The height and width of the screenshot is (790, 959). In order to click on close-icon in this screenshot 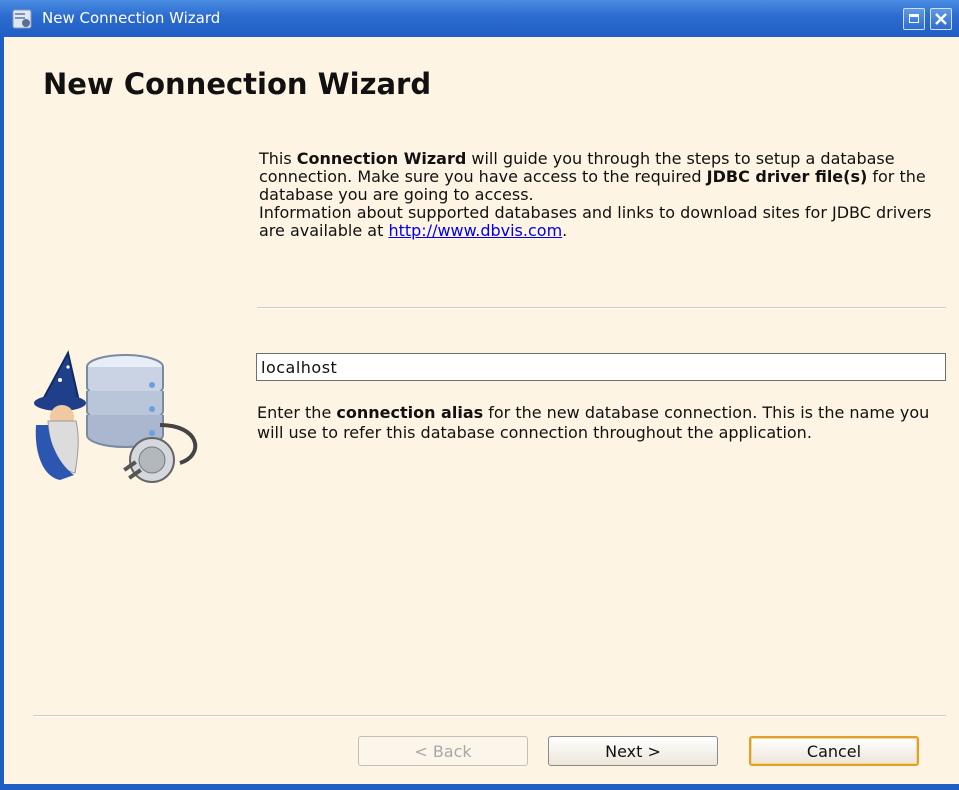, I will do `click(941, 19)`.